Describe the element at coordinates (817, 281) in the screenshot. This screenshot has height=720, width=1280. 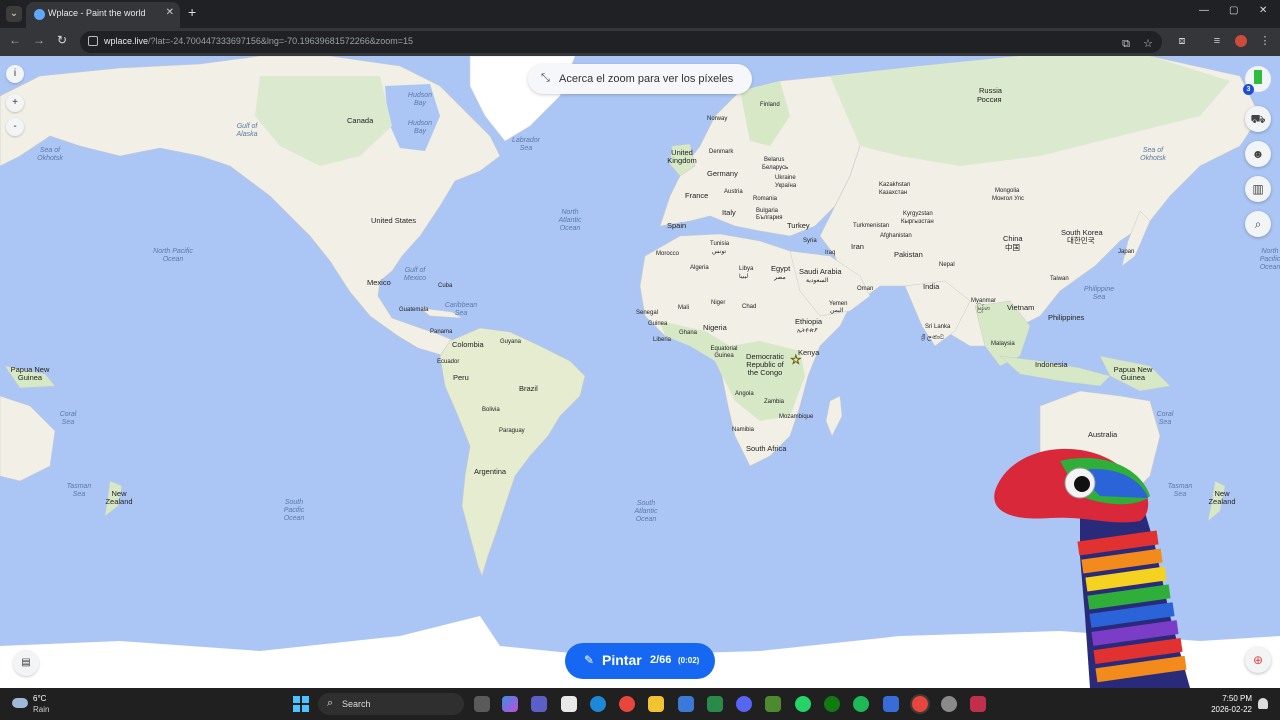
I see `map-label: السعودية` at that location.